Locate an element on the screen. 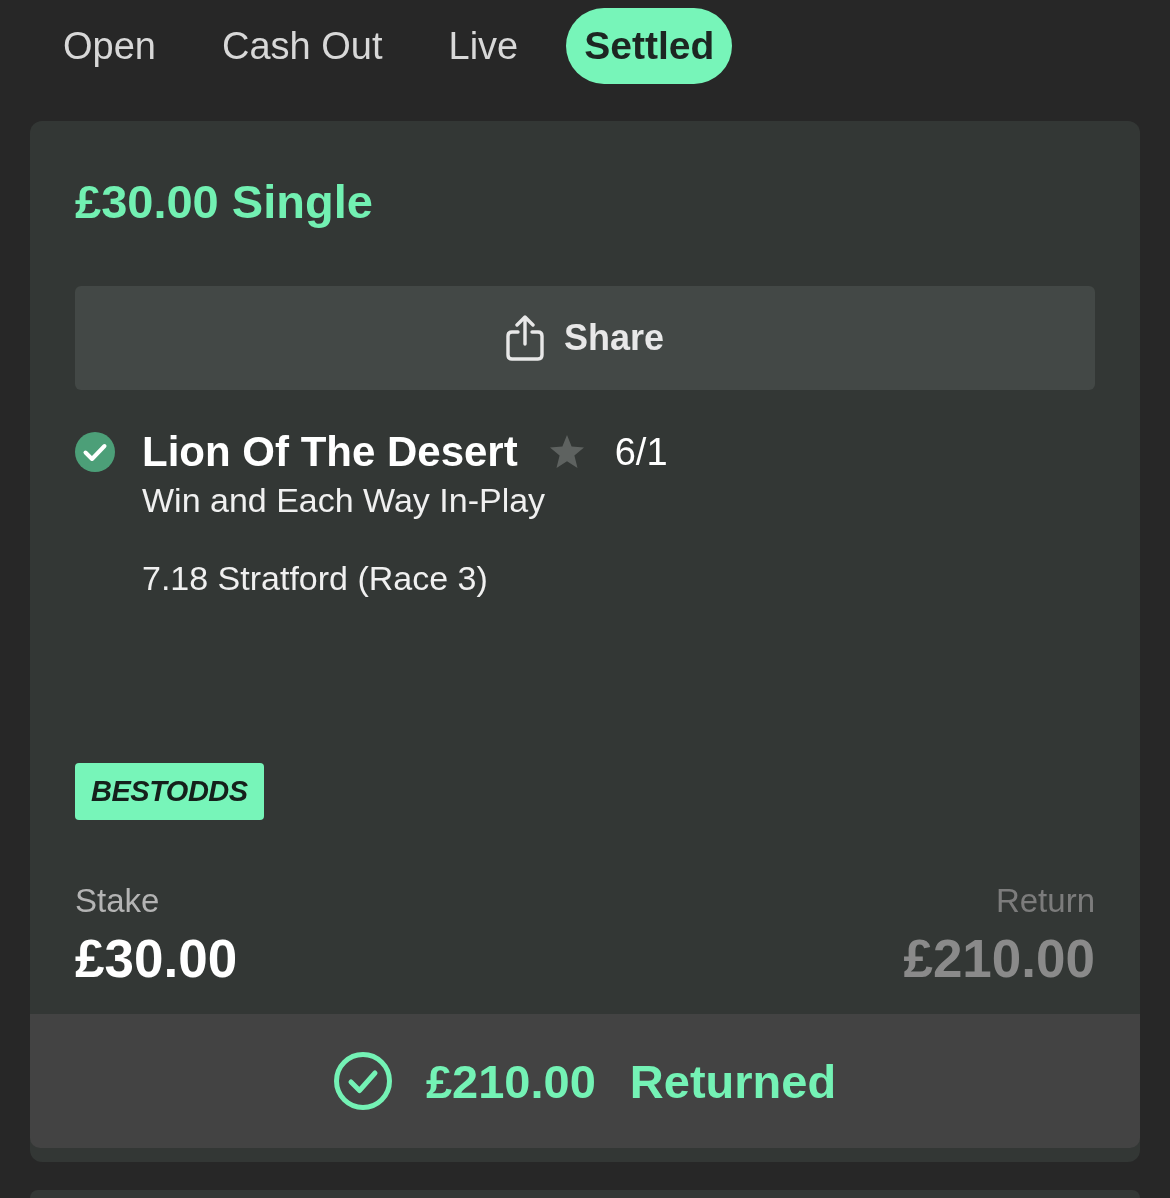 The image size is (1170, 1198). stake-amount: £30.00 is located at coordinates (156, 959).